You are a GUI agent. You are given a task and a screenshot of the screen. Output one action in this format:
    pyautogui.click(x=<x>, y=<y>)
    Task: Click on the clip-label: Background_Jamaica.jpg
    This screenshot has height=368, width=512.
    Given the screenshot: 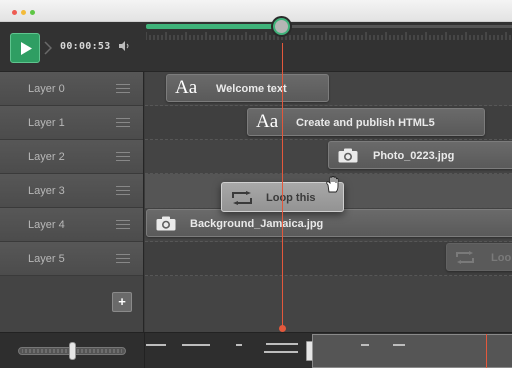 What is the action you would take?
    pyautogui.click(x=257, y=224)
    